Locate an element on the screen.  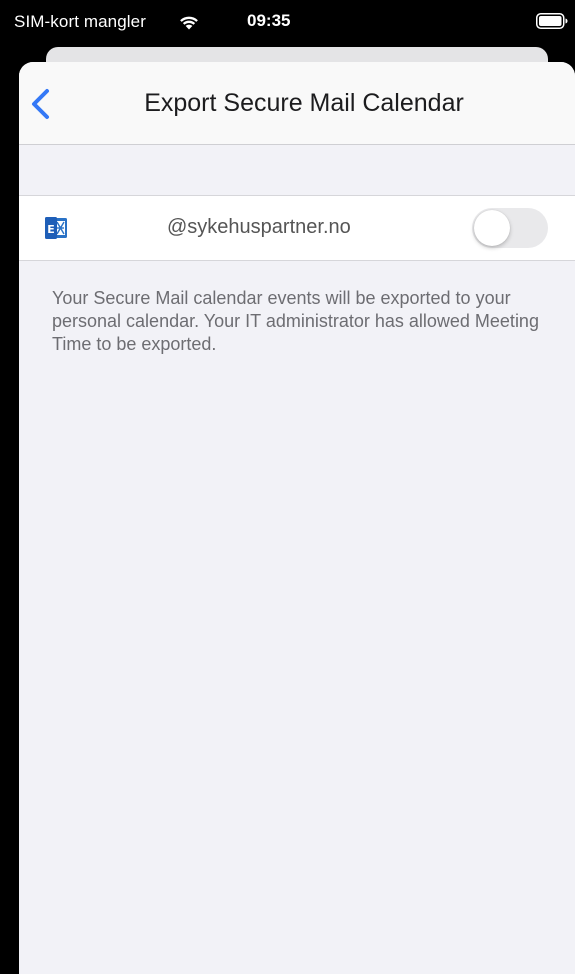
toggle-knob is located at coordinates (492, 228).